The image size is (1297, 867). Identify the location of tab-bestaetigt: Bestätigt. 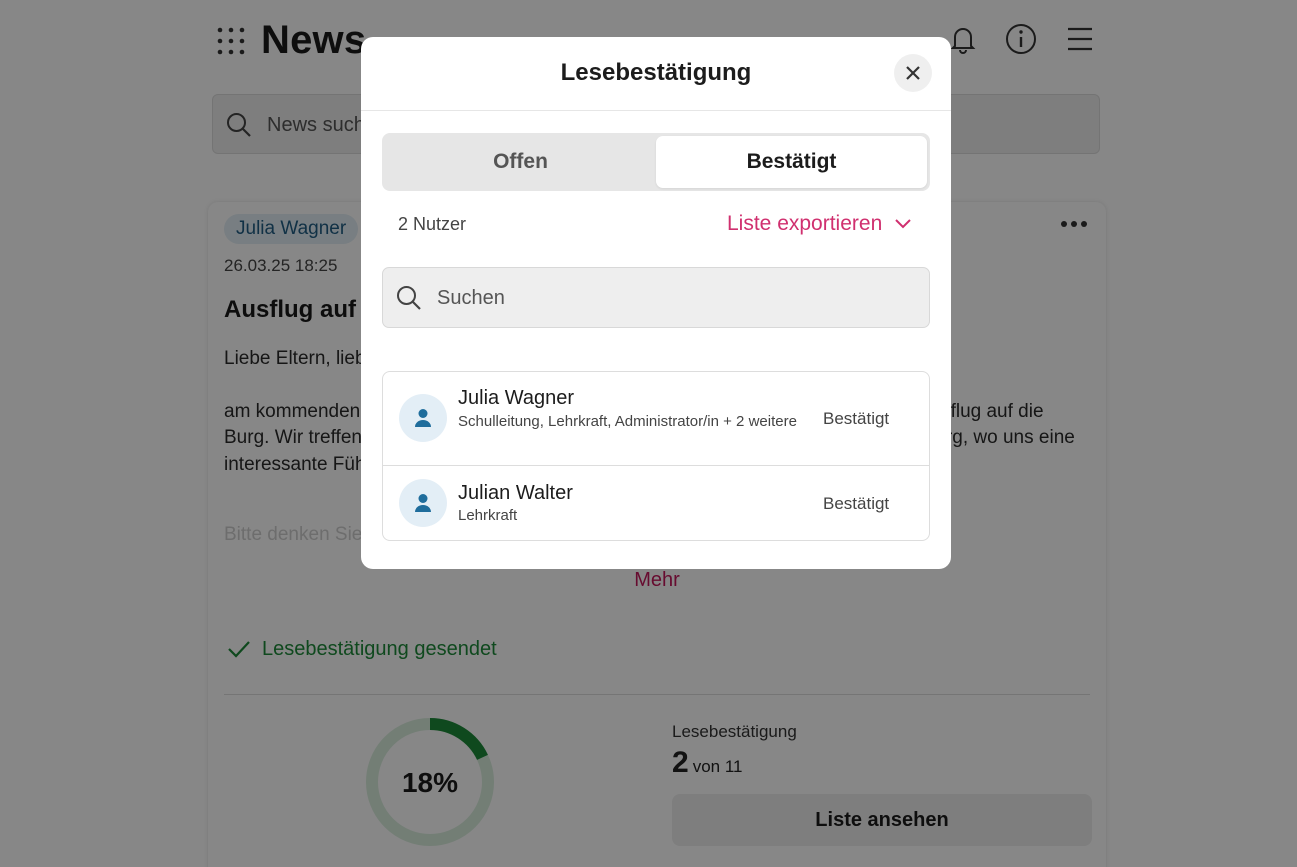
(791, 162).